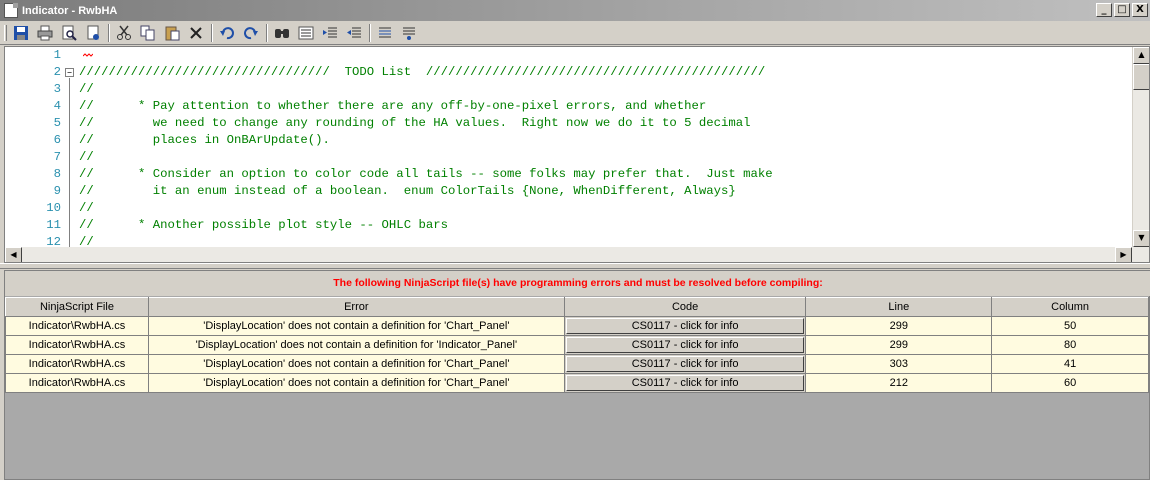 This screenshot has height=480, width=1150. What do you see at coordinates (57, 174) in the screenshot?
I see `line-number: 8` at bounding box center [57, 174].